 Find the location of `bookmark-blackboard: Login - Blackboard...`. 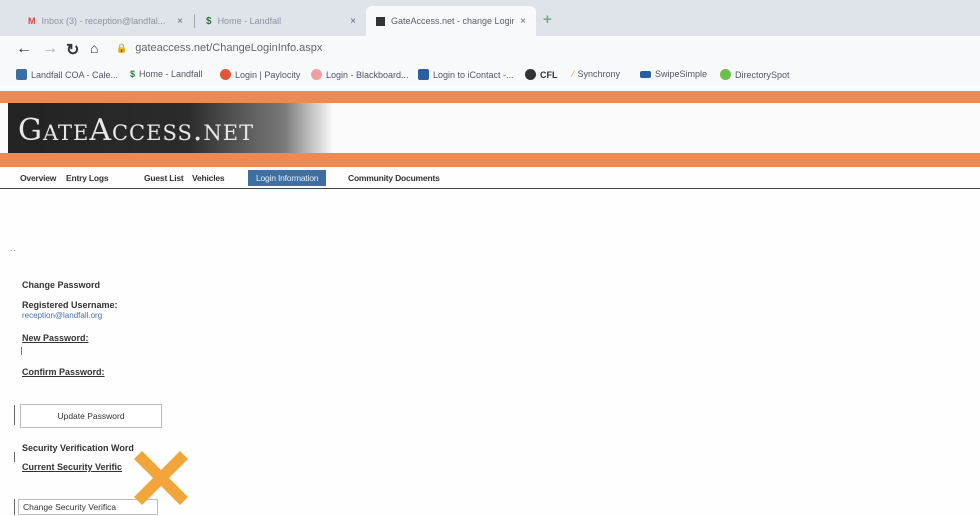

bookmark-blackboard: Login - Blackboard... is located at coordinates (360, 74).